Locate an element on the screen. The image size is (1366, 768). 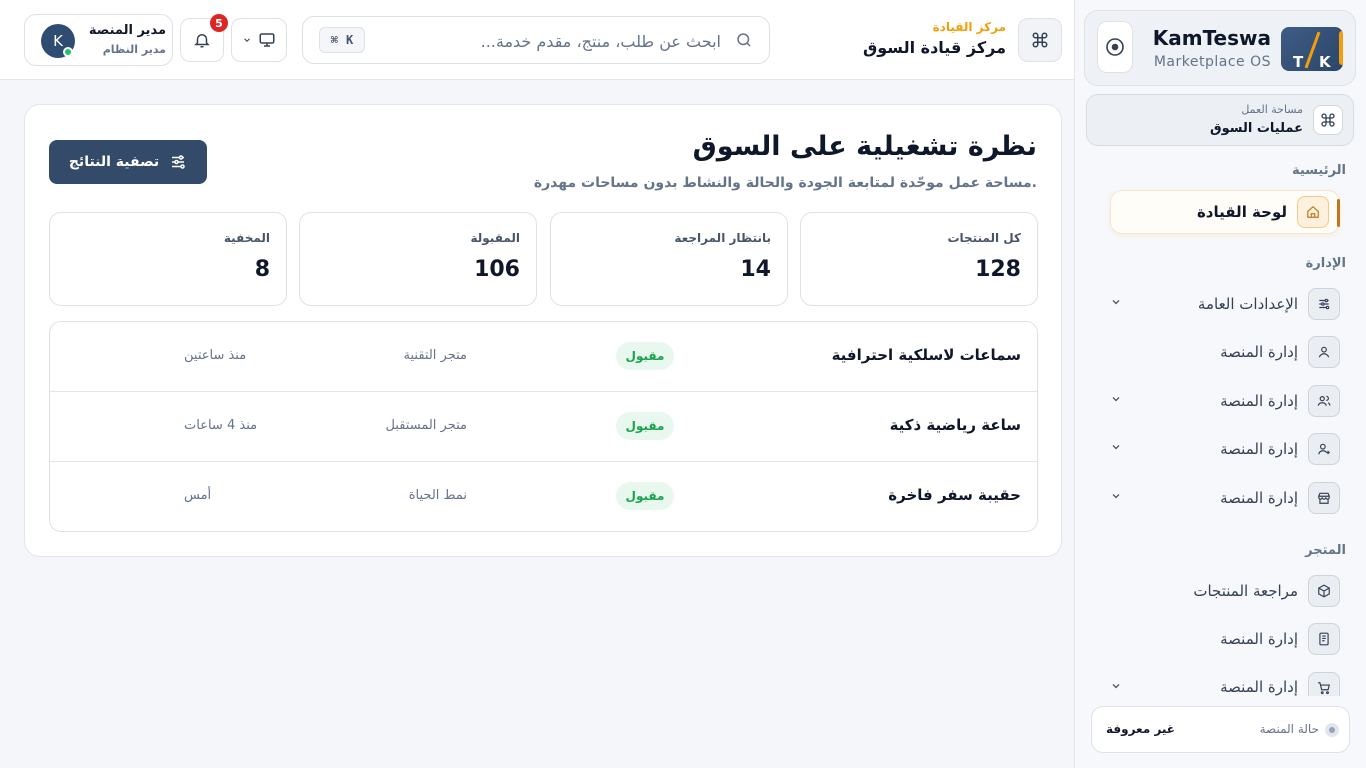
filter-results-label: تصفية النتائج is located at coordinates (114, 162).